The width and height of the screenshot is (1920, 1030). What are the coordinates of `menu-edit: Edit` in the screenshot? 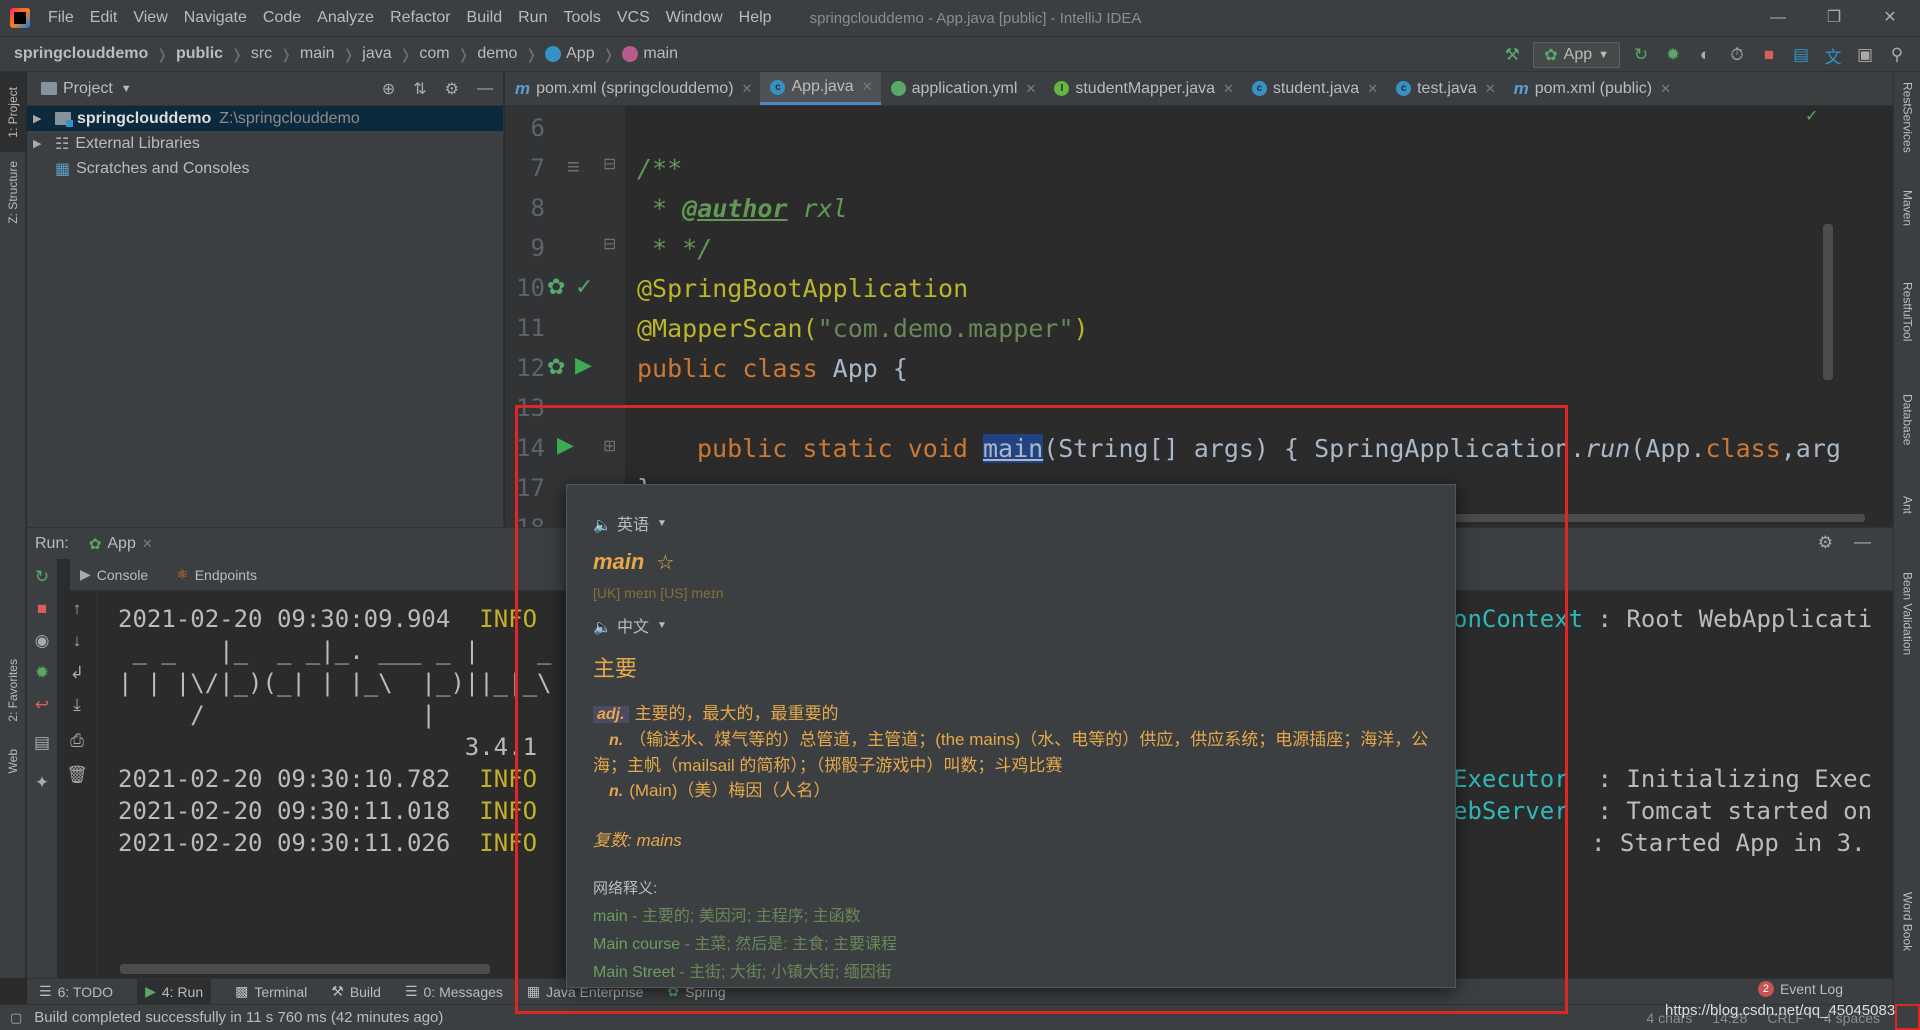 It's located at (104, 18).